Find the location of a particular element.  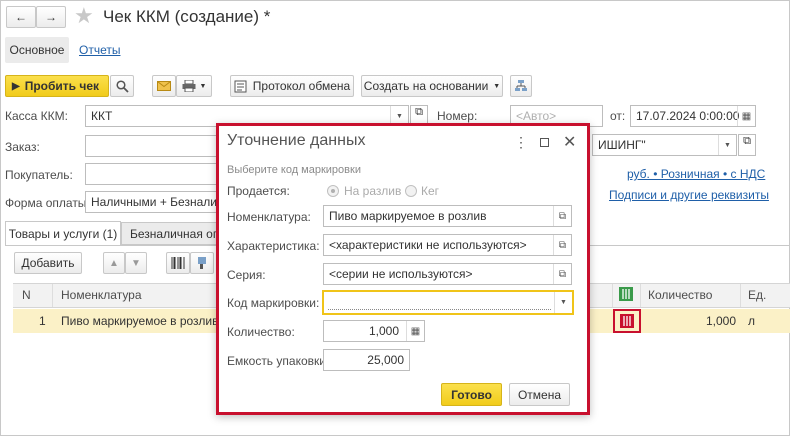

sold-label: Продается: is located at coordinates (258, 191).